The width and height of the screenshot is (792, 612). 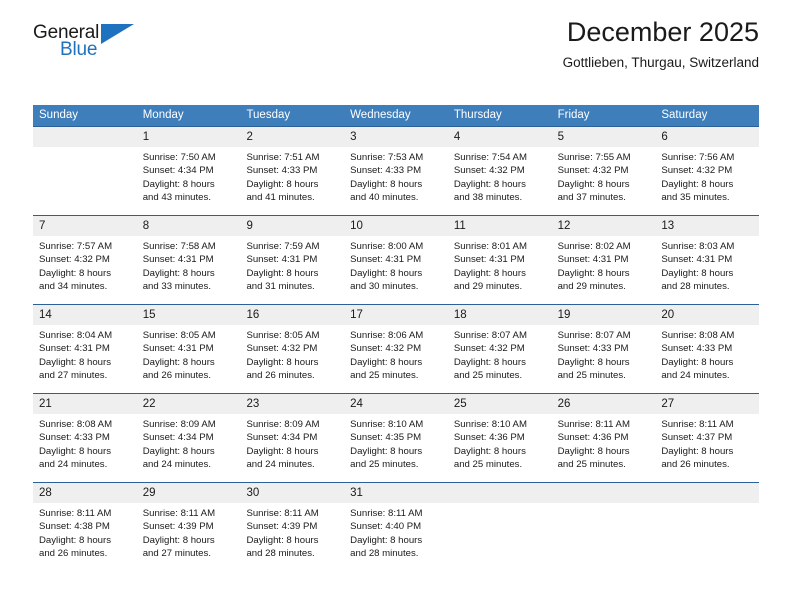 I want to click on day-number: 20, so click(x=668, y=315).